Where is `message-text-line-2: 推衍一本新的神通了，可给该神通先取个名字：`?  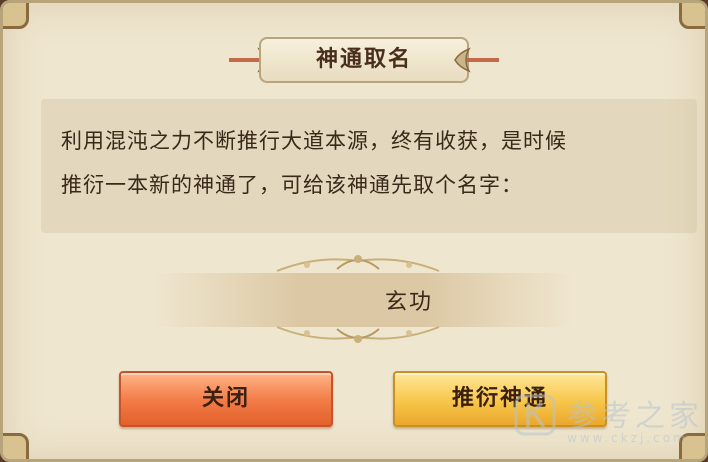
message-text-line-2: 推衍一本新的神通了，可给该神通先取个名字： is located at coordinates (292, 185).